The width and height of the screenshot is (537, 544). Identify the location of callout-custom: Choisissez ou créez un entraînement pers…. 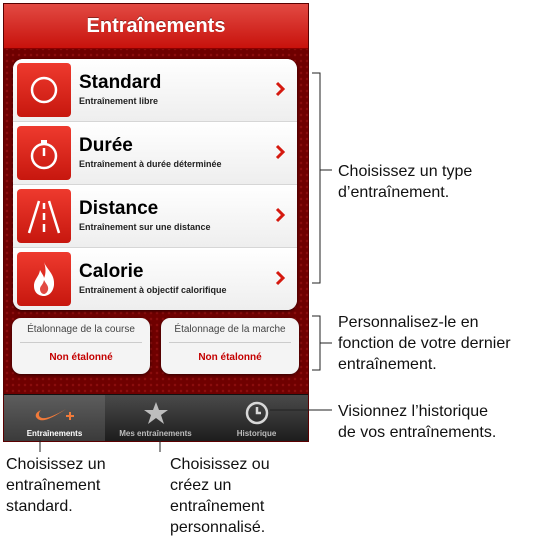
(220, 496).